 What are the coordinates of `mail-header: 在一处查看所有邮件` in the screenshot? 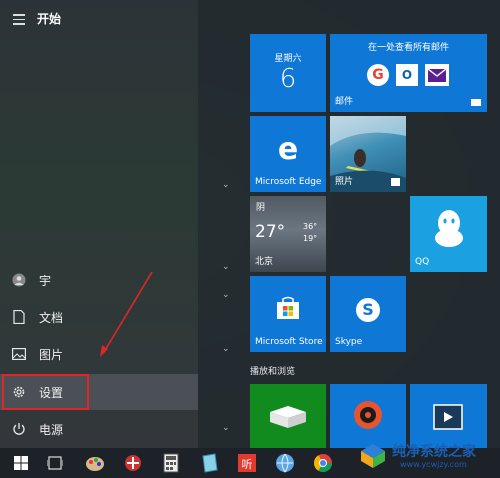 It's located at (408, 48).